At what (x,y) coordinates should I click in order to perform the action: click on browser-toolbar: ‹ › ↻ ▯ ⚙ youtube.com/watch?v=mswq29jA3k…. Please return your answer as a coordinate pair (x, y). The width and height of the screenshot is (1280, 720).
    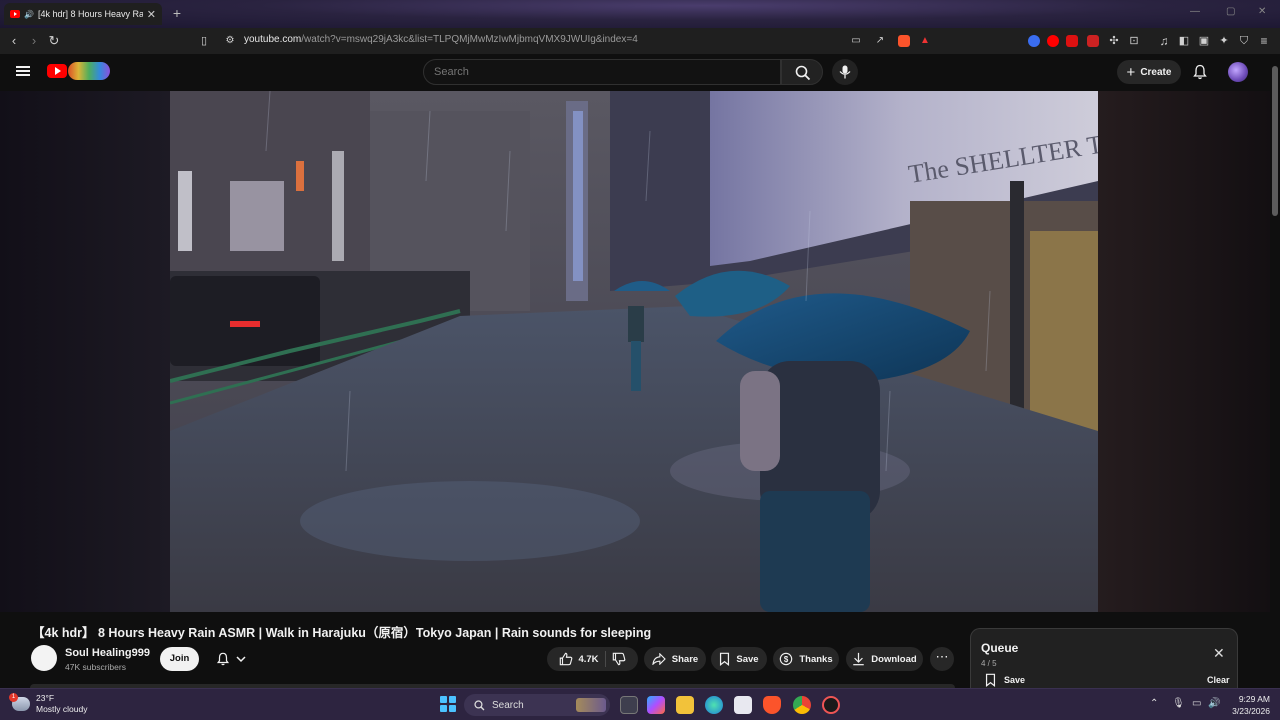
    Looking at the image, I should click on (640, 41).